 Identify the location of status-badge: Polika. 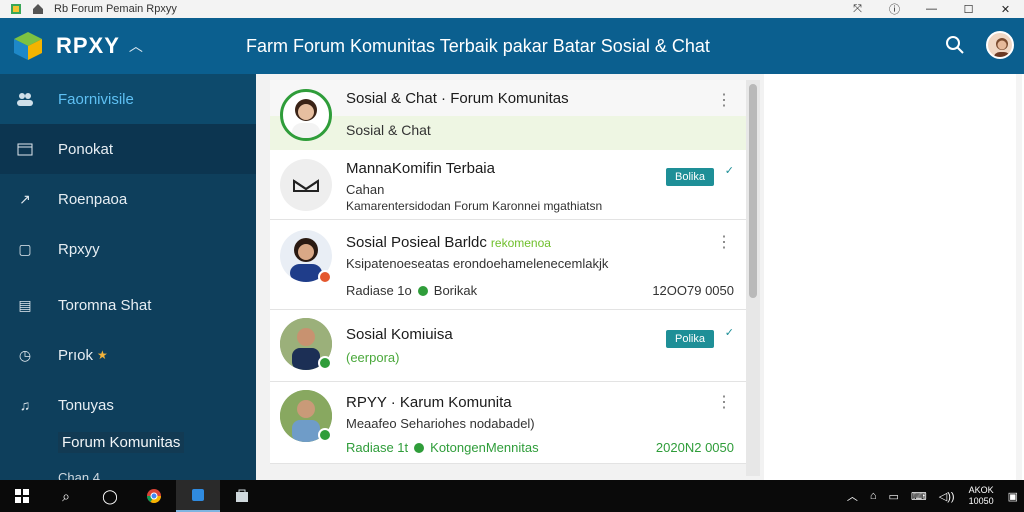
(690, 339).